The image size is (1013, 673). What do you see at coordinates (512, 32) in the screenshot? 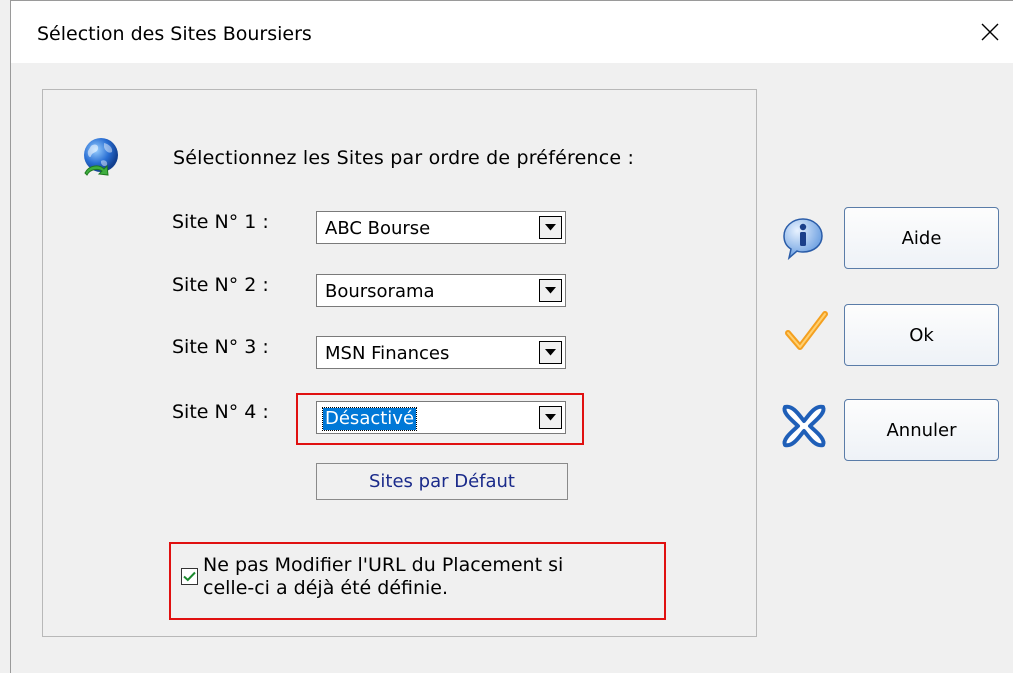
I see `title-bar: Sélection des Sites Boursiers` at bounding box center [512, 32].